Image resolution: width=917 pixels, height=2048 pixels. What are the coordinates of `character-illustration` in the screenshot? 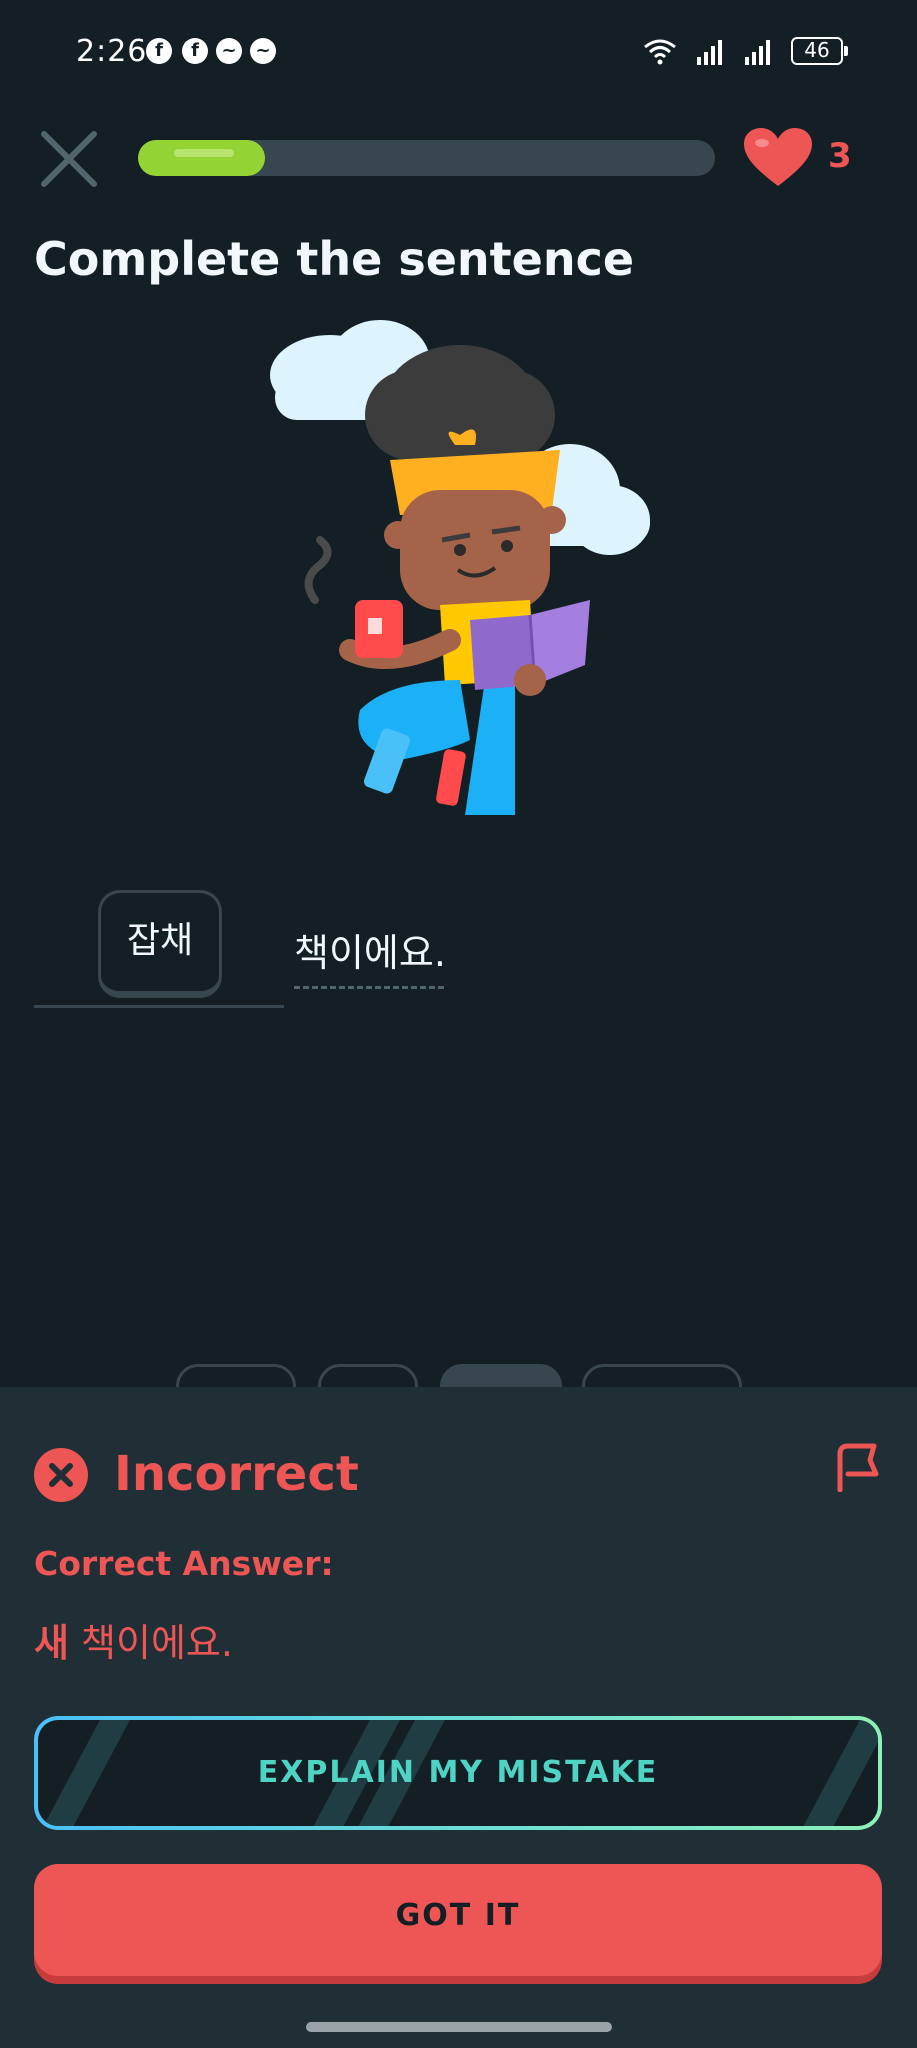 It's located at (460, 567).